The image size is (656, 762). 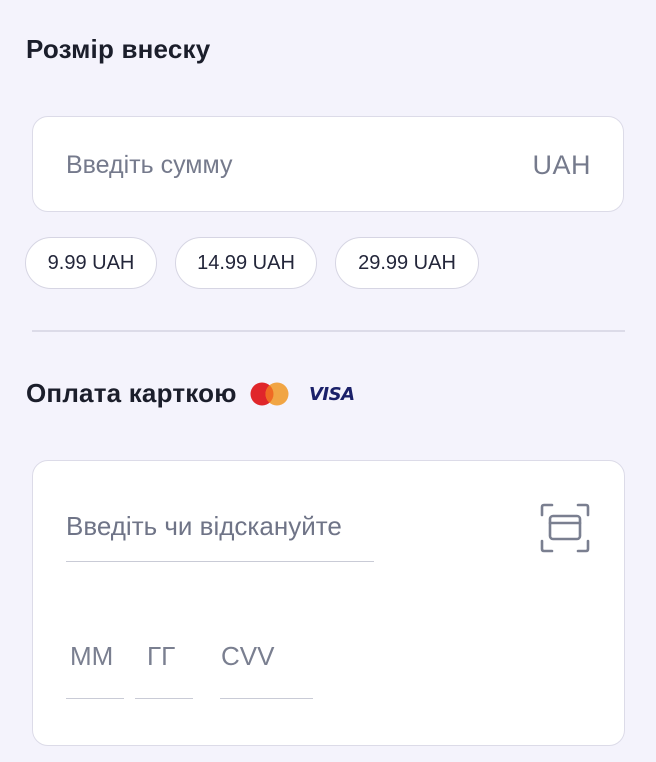 I want to click on expiry-year-input: ГГ, so click(x=164, y=670).